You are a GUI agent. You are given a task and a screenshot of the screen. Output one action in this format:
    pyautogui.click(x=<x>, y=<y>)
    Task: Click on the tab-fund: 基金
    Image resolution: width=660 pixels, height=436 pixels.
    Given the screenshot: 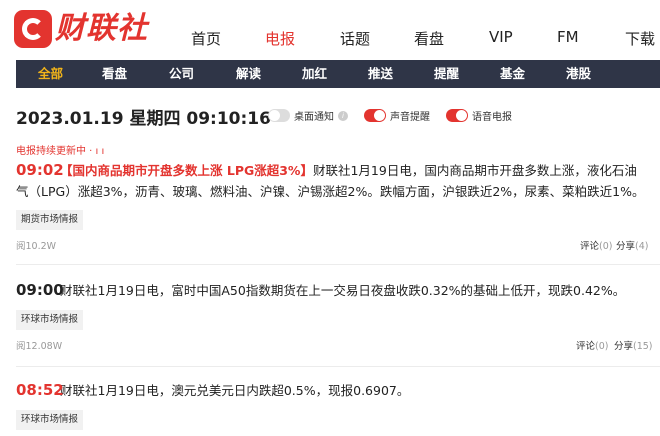 What is the action you would take?
    pyautogui.click(x=512, y=74)
    